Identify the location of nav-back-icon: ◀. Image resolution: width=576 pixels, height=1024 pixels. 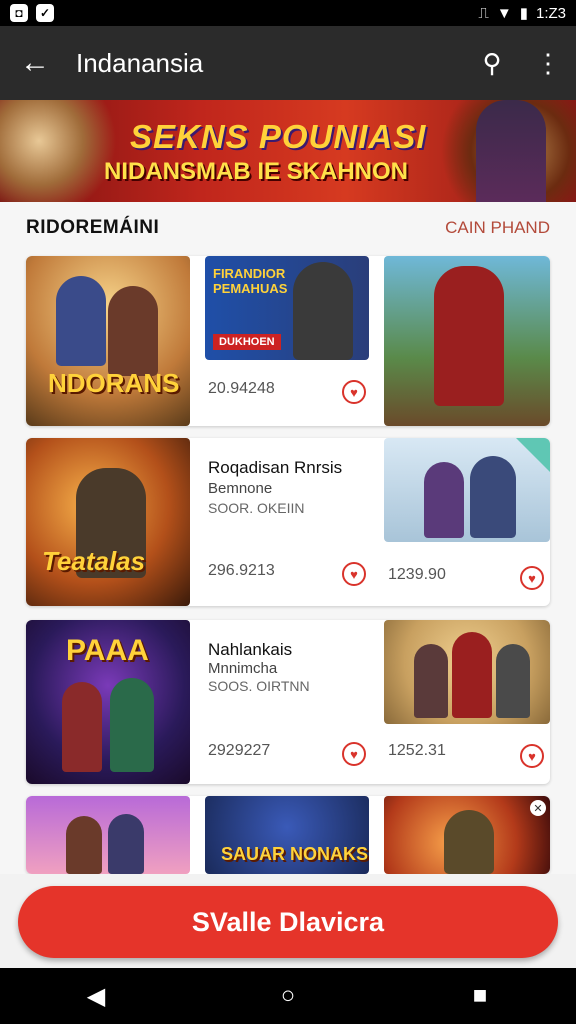
(96, 996).